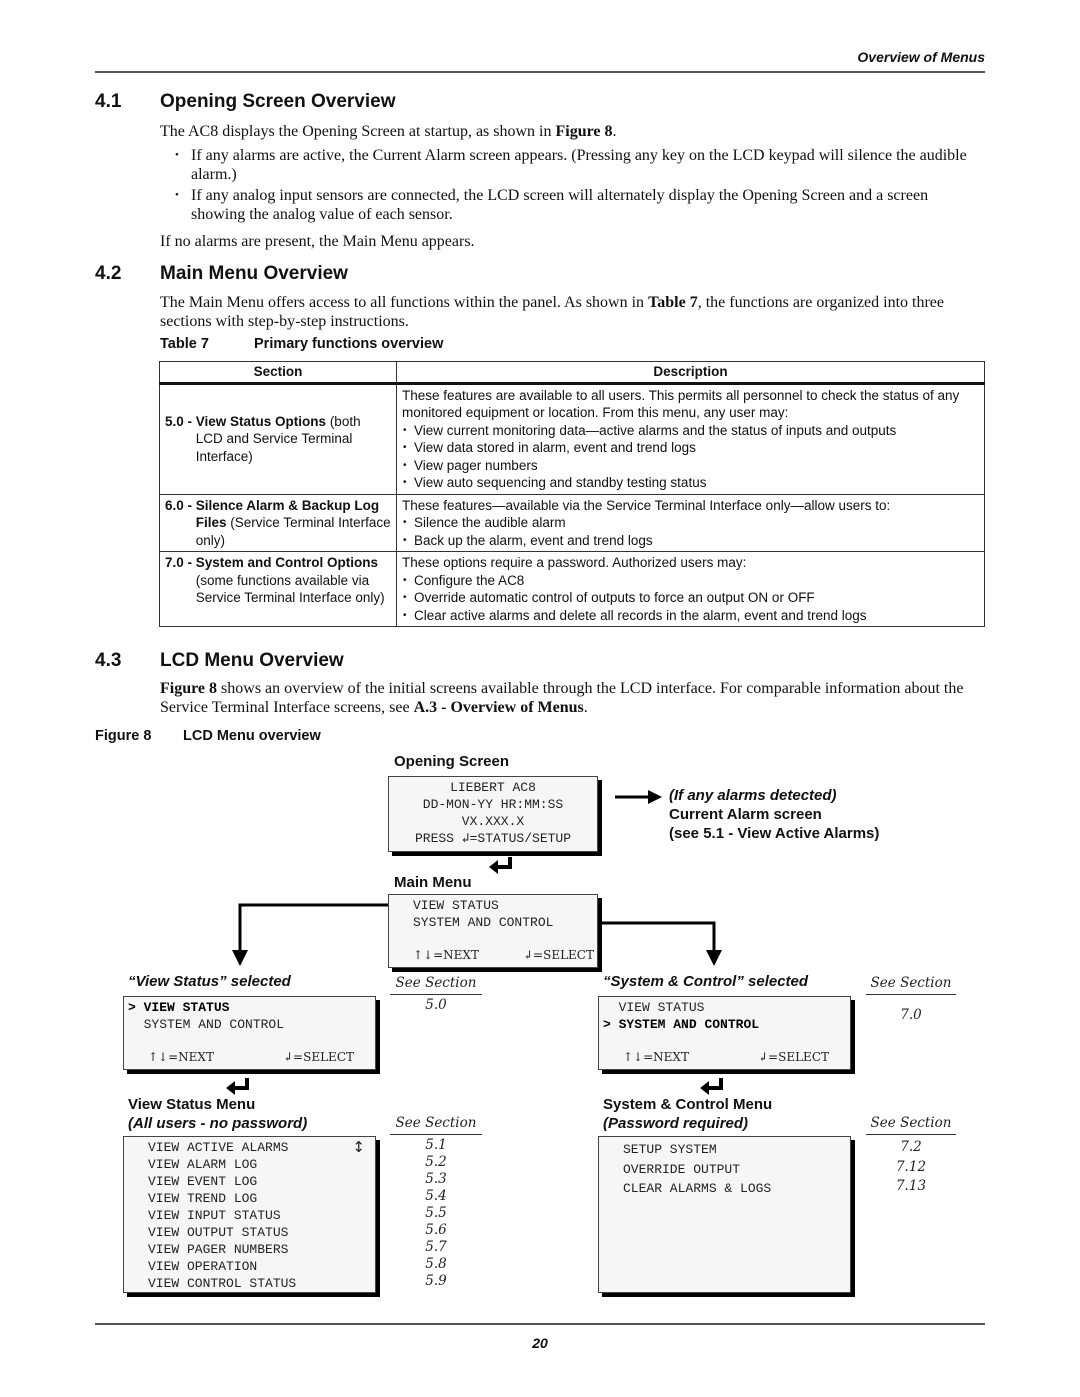  What do you see at coordinates (493, 787) in the screenshot?
I see `lcd-line: LIEBERT AC8` at bounding box center [493, 787].